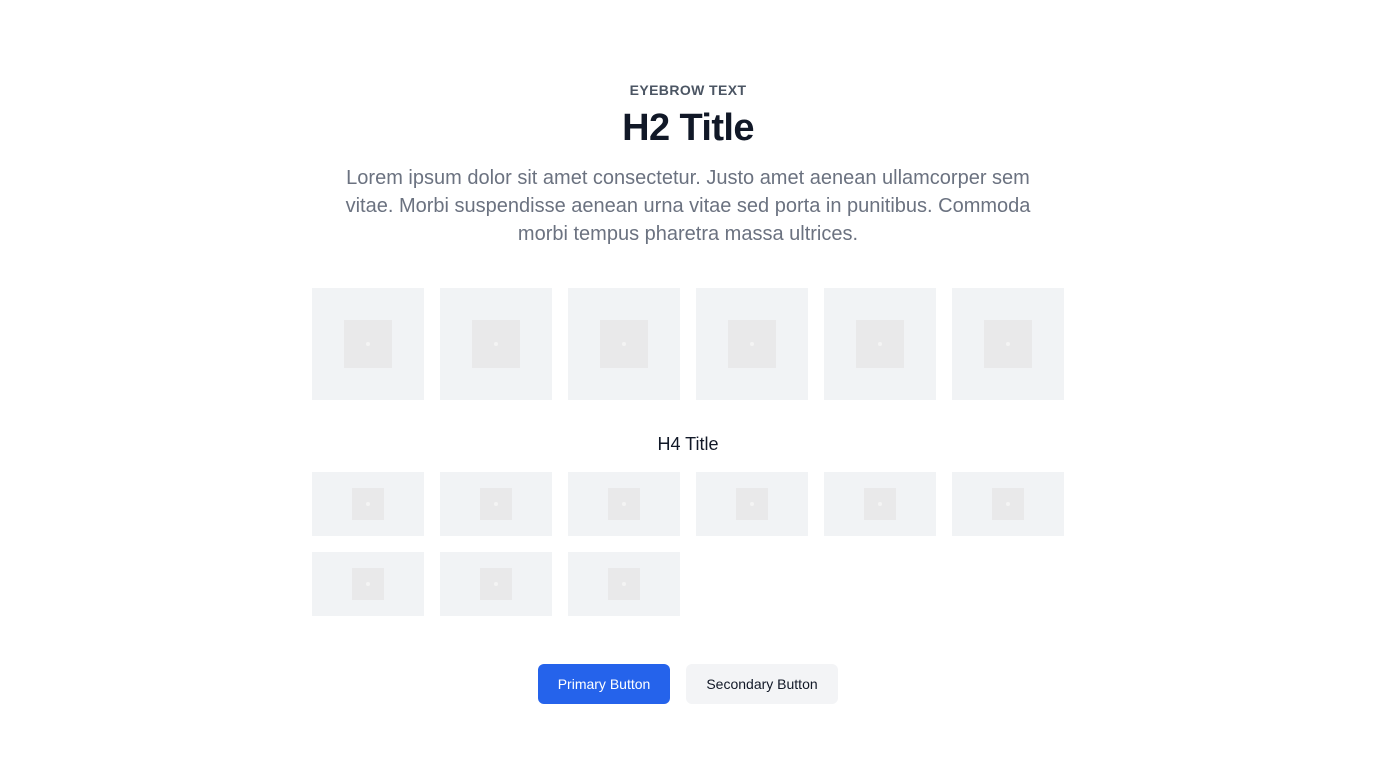 Image resolution: width=1376 pixels, height=784 pixels. Describe the element at coordinates (688, 344) in the screenshot. I see `featured-logo-grid` at that location.